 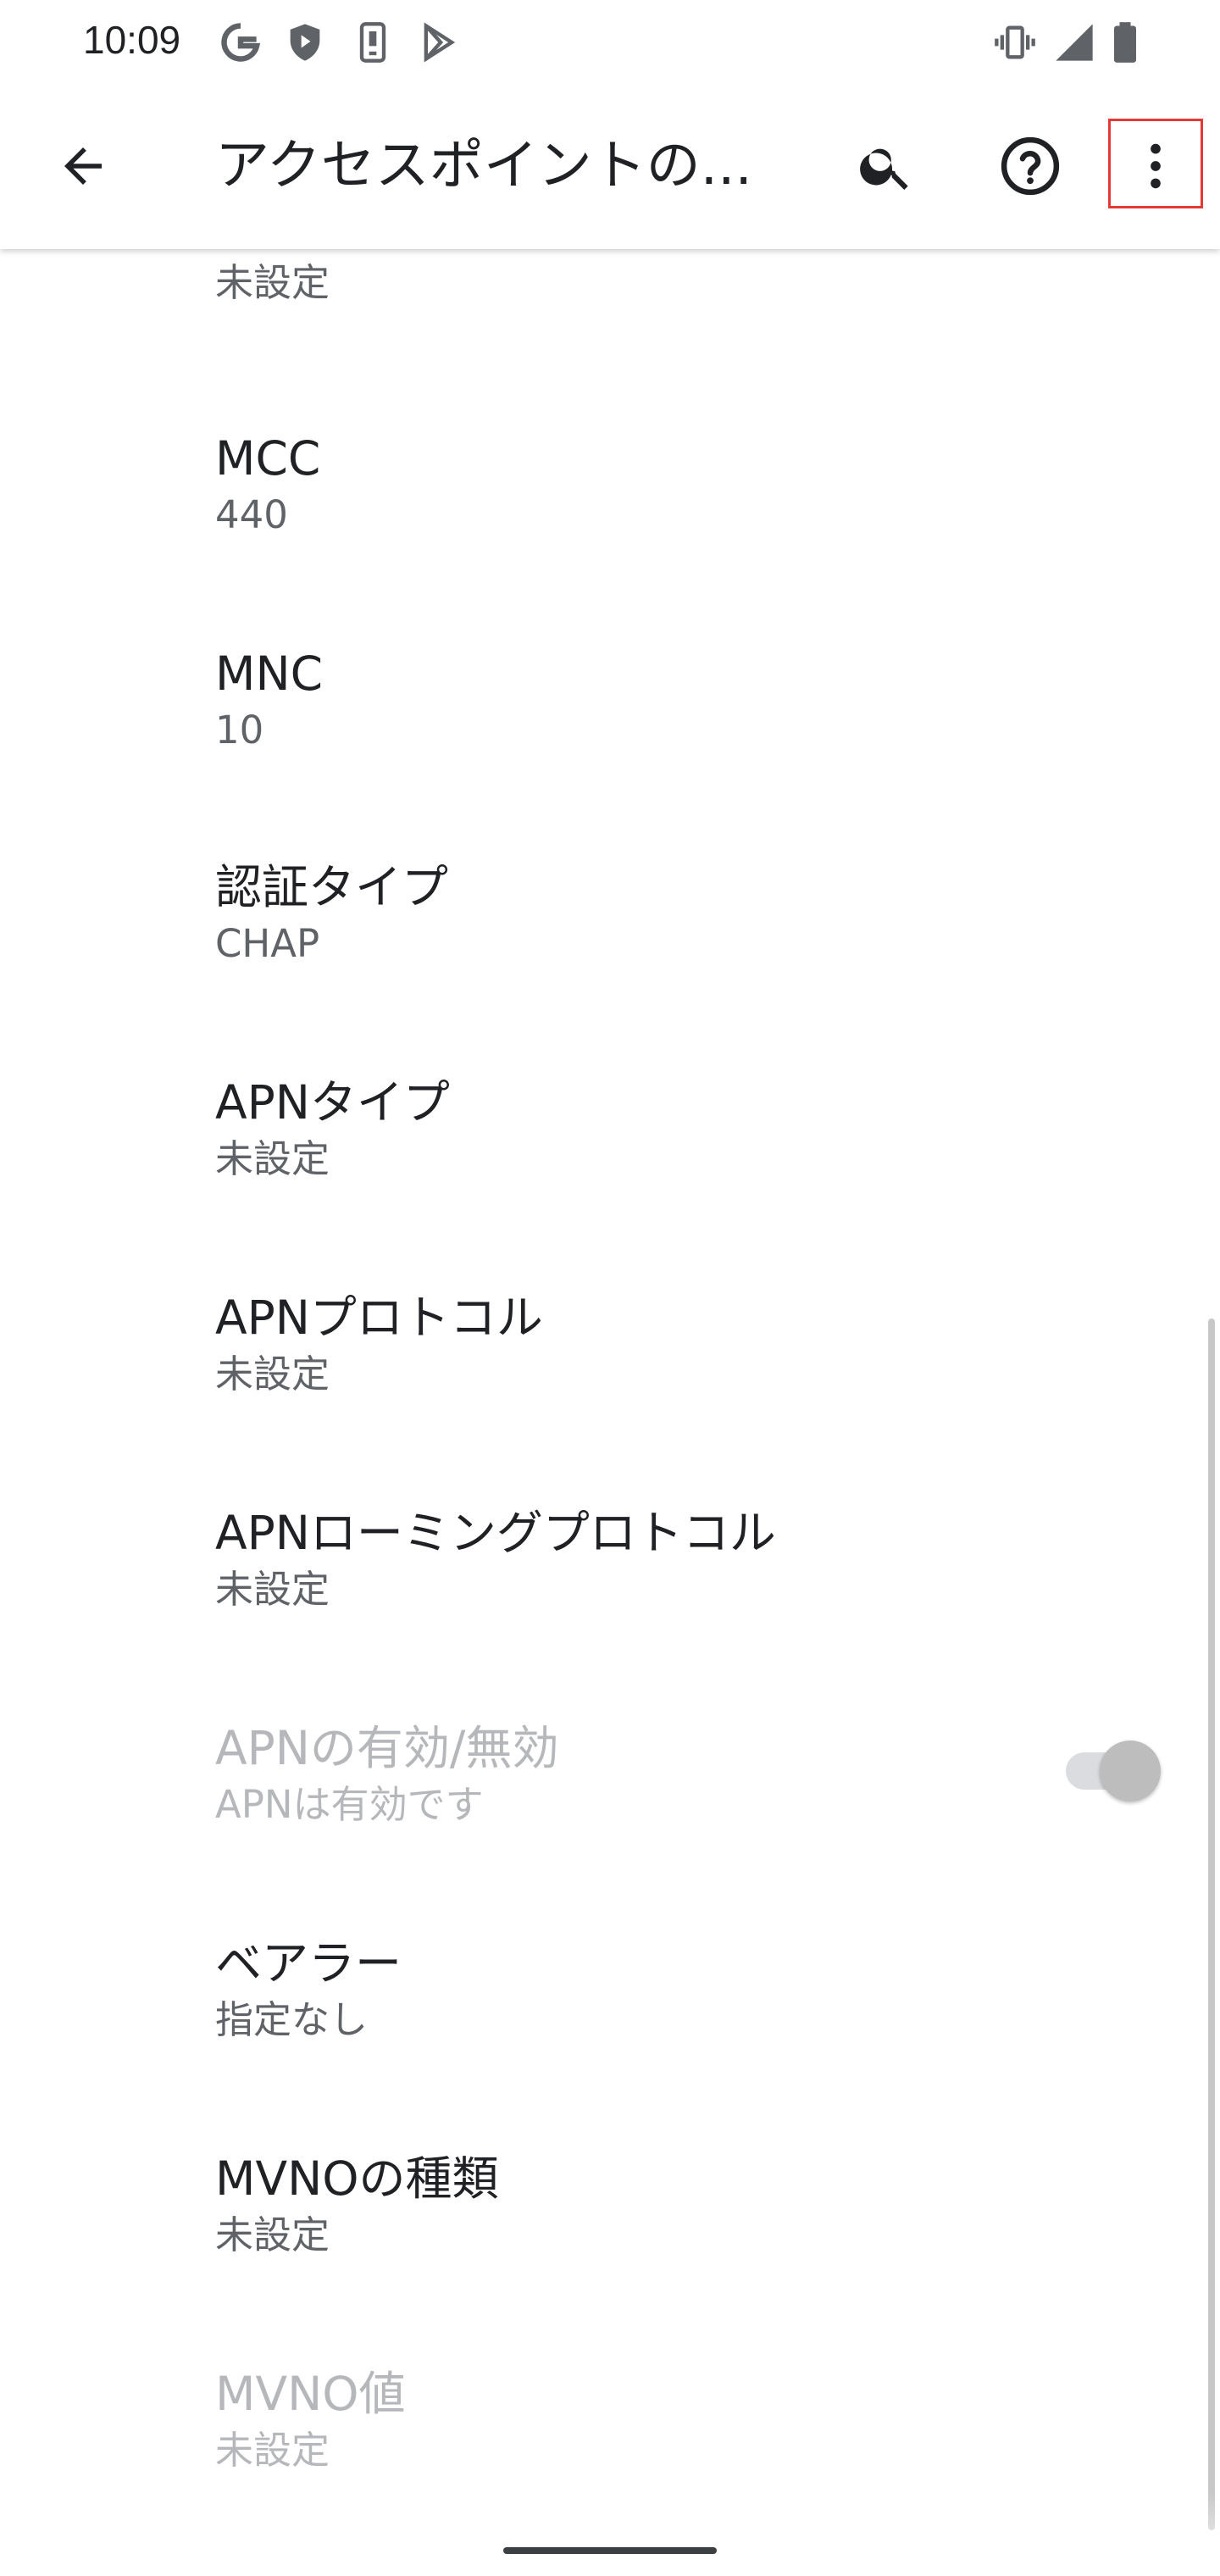 What do you see at coordinates (269, 674) in the screenshot?
I see `pref-title: MNC` at bounding box center [269, 674].